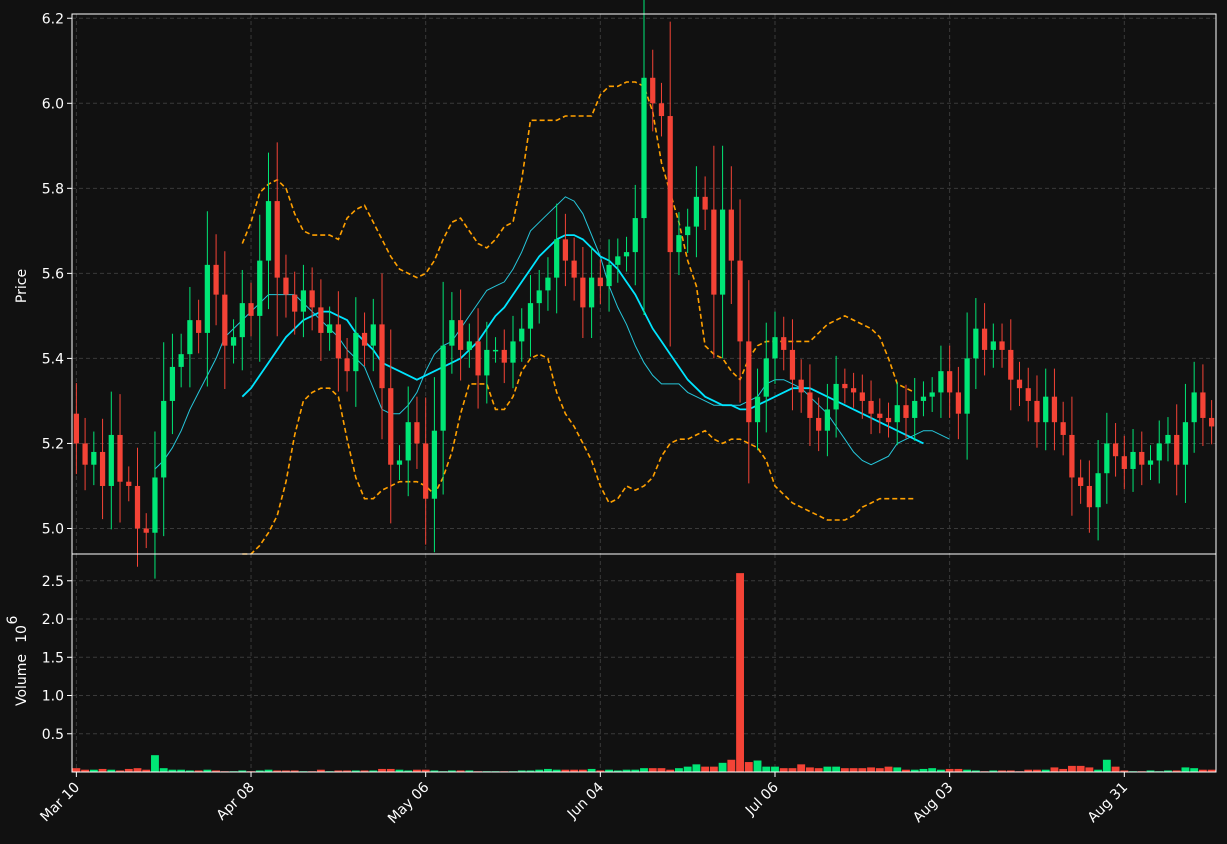  Describe the element at coordinates (53, 620) in the screenshot. I see `volume-tick-label: 2.0` at that location.